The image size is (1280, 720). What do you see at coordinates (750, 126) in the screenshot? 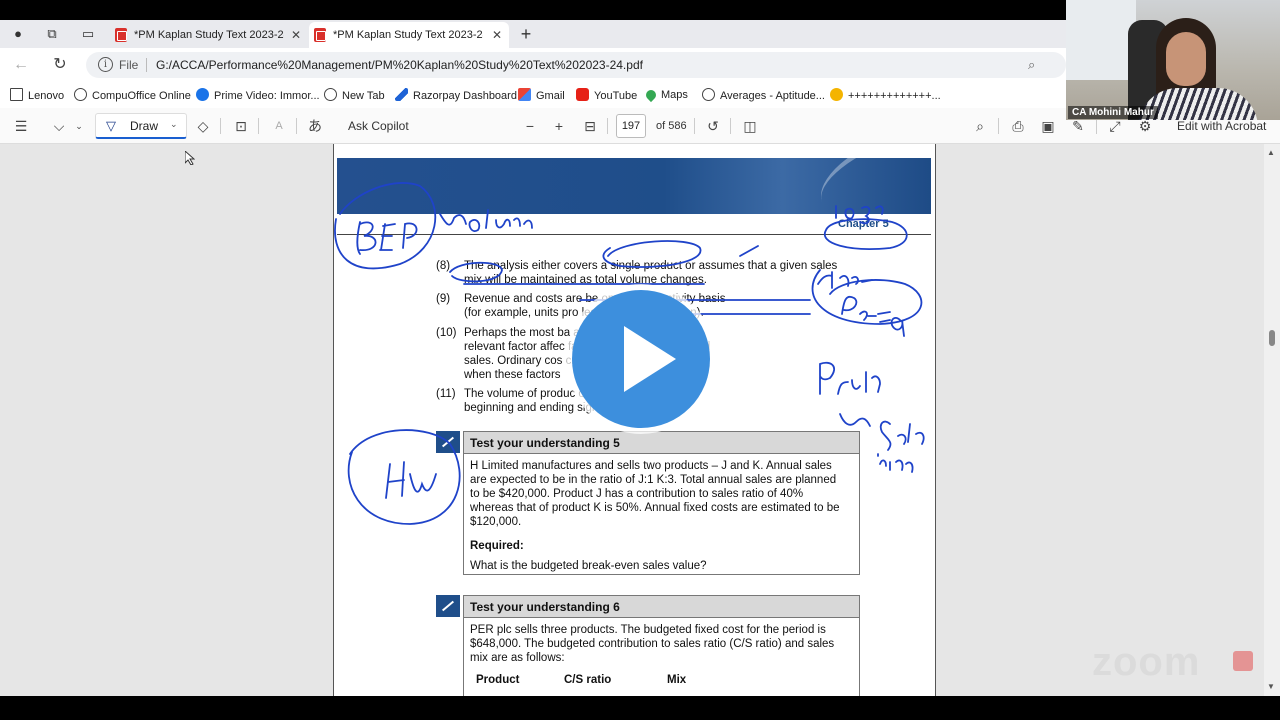
I see `page-view-icon: ◫` at bounding box center [750, 126].